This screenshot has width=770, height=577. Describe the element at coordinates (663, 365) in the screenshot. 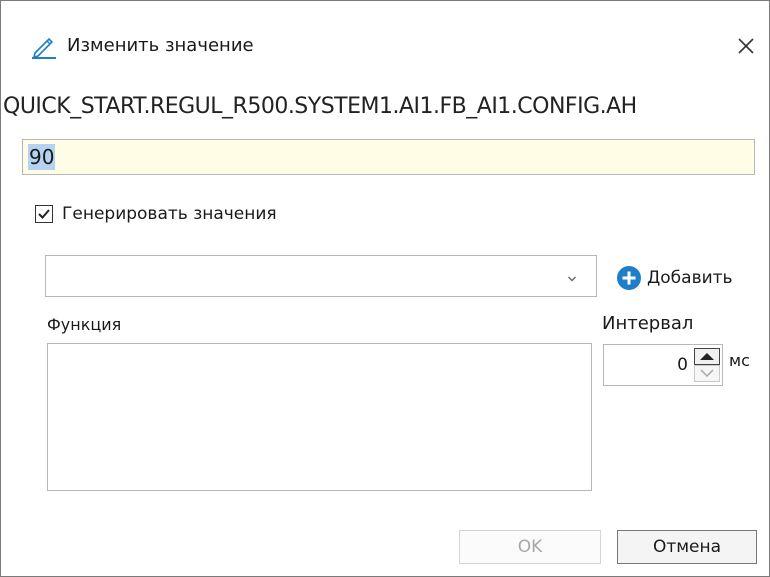

I see `interval-input: 0` at that location.